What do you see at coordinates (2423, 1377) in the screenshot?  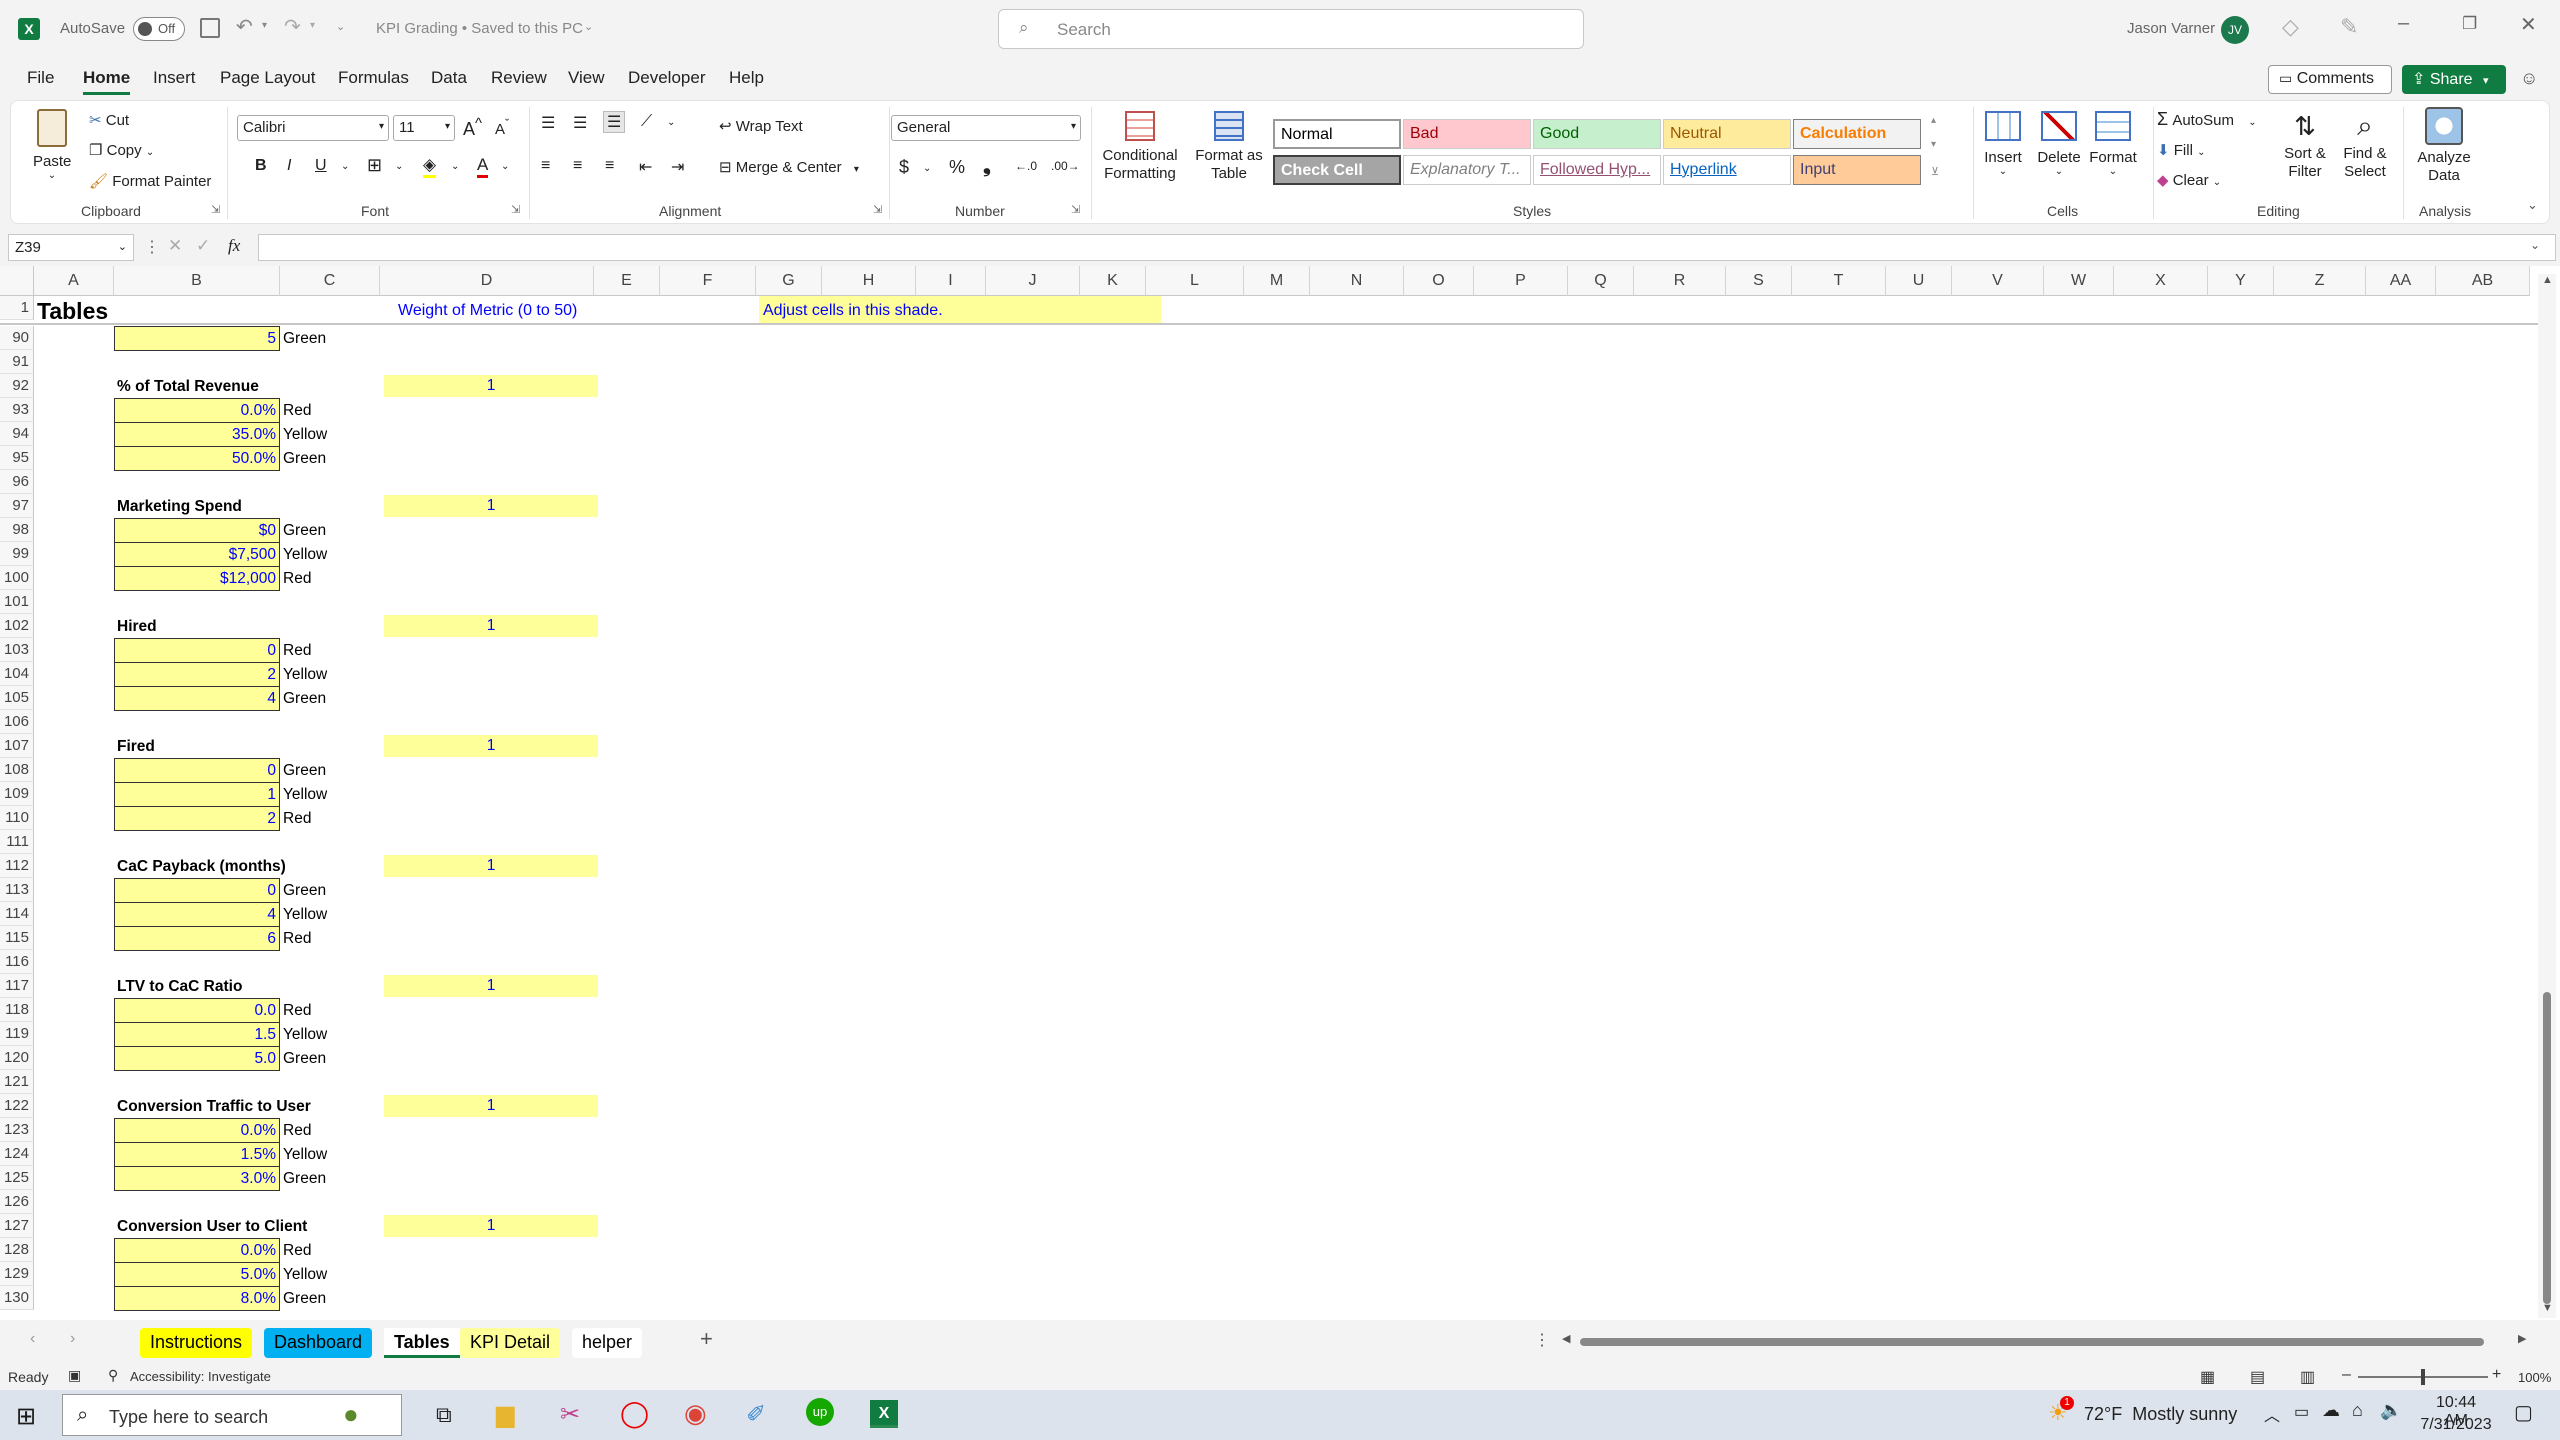 I see `zoom-slider` at bounding box center [2423, 1377].